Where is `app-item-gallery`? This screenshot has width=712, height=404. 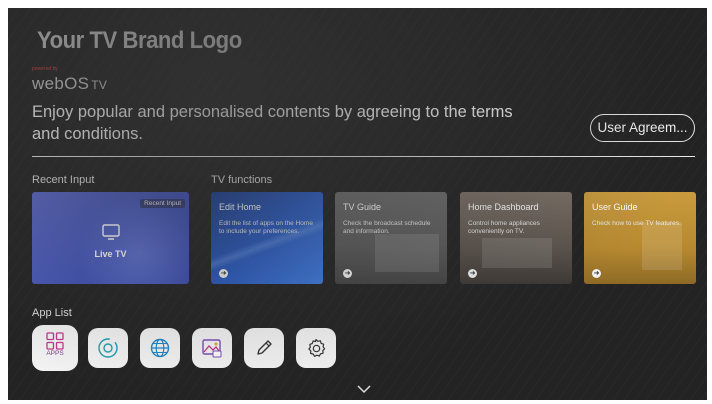
app-item-gallery is located at coordinates (212, 348).